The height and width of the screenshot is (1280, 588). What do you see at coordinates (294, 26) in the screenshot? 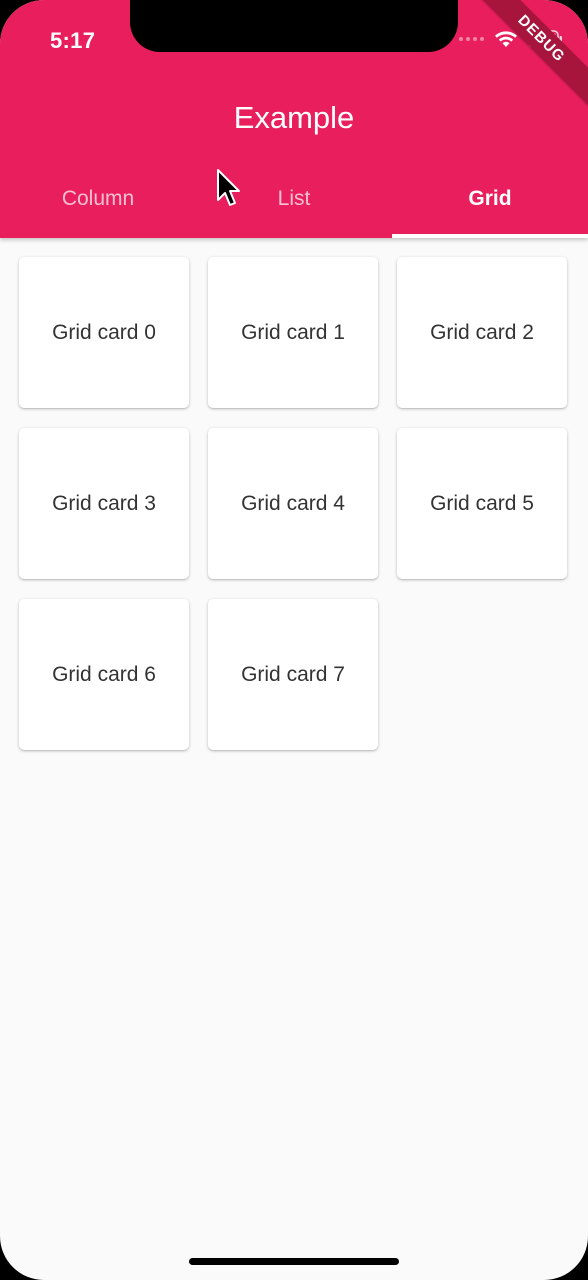
I see `device-notch` at bounding box center [294, 26].